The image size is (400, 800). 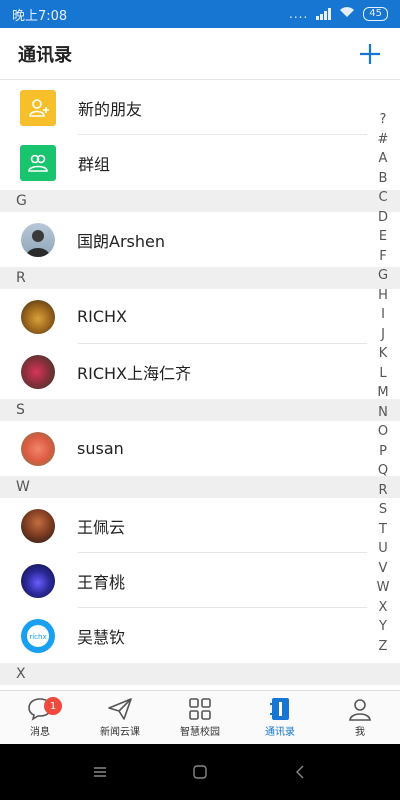 I want to click on home-nav-button, so click(x=200, y=772).